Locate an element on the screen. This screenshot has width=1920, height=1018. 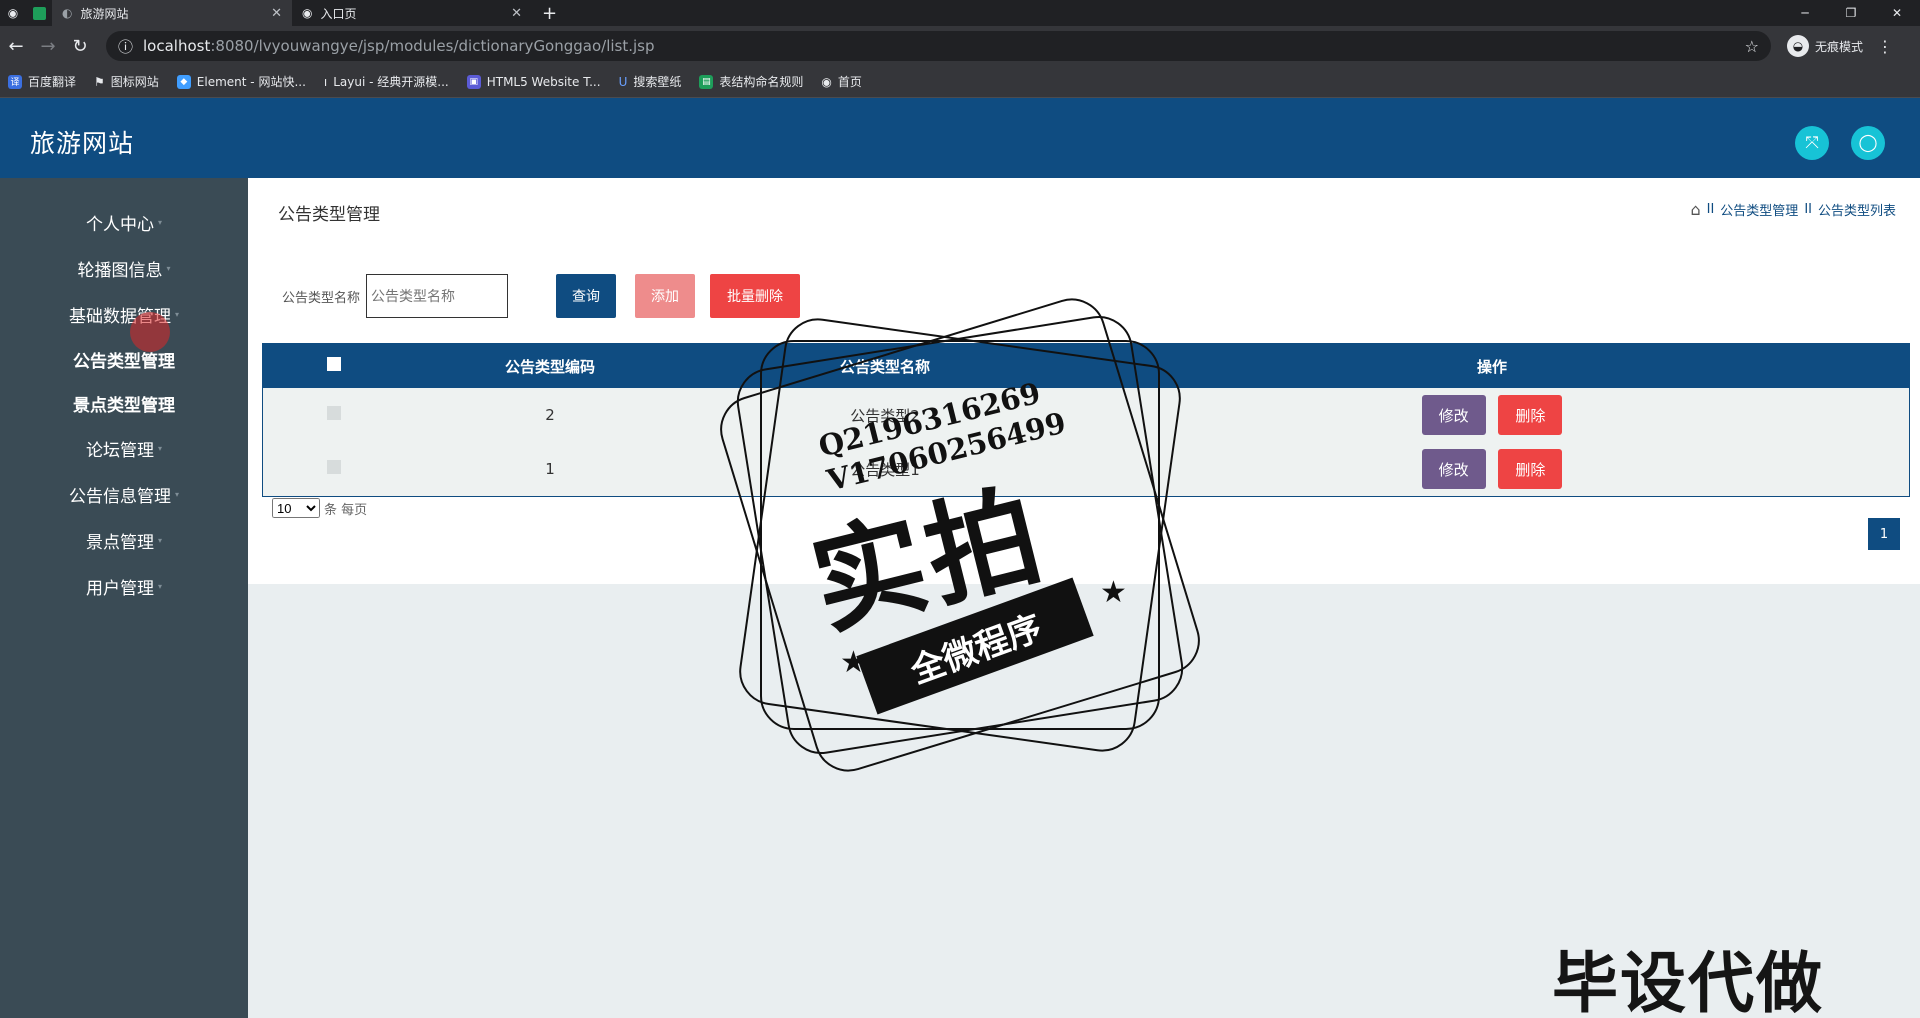
cell-name: 公告类型2 is located at coordinates (885, 415).